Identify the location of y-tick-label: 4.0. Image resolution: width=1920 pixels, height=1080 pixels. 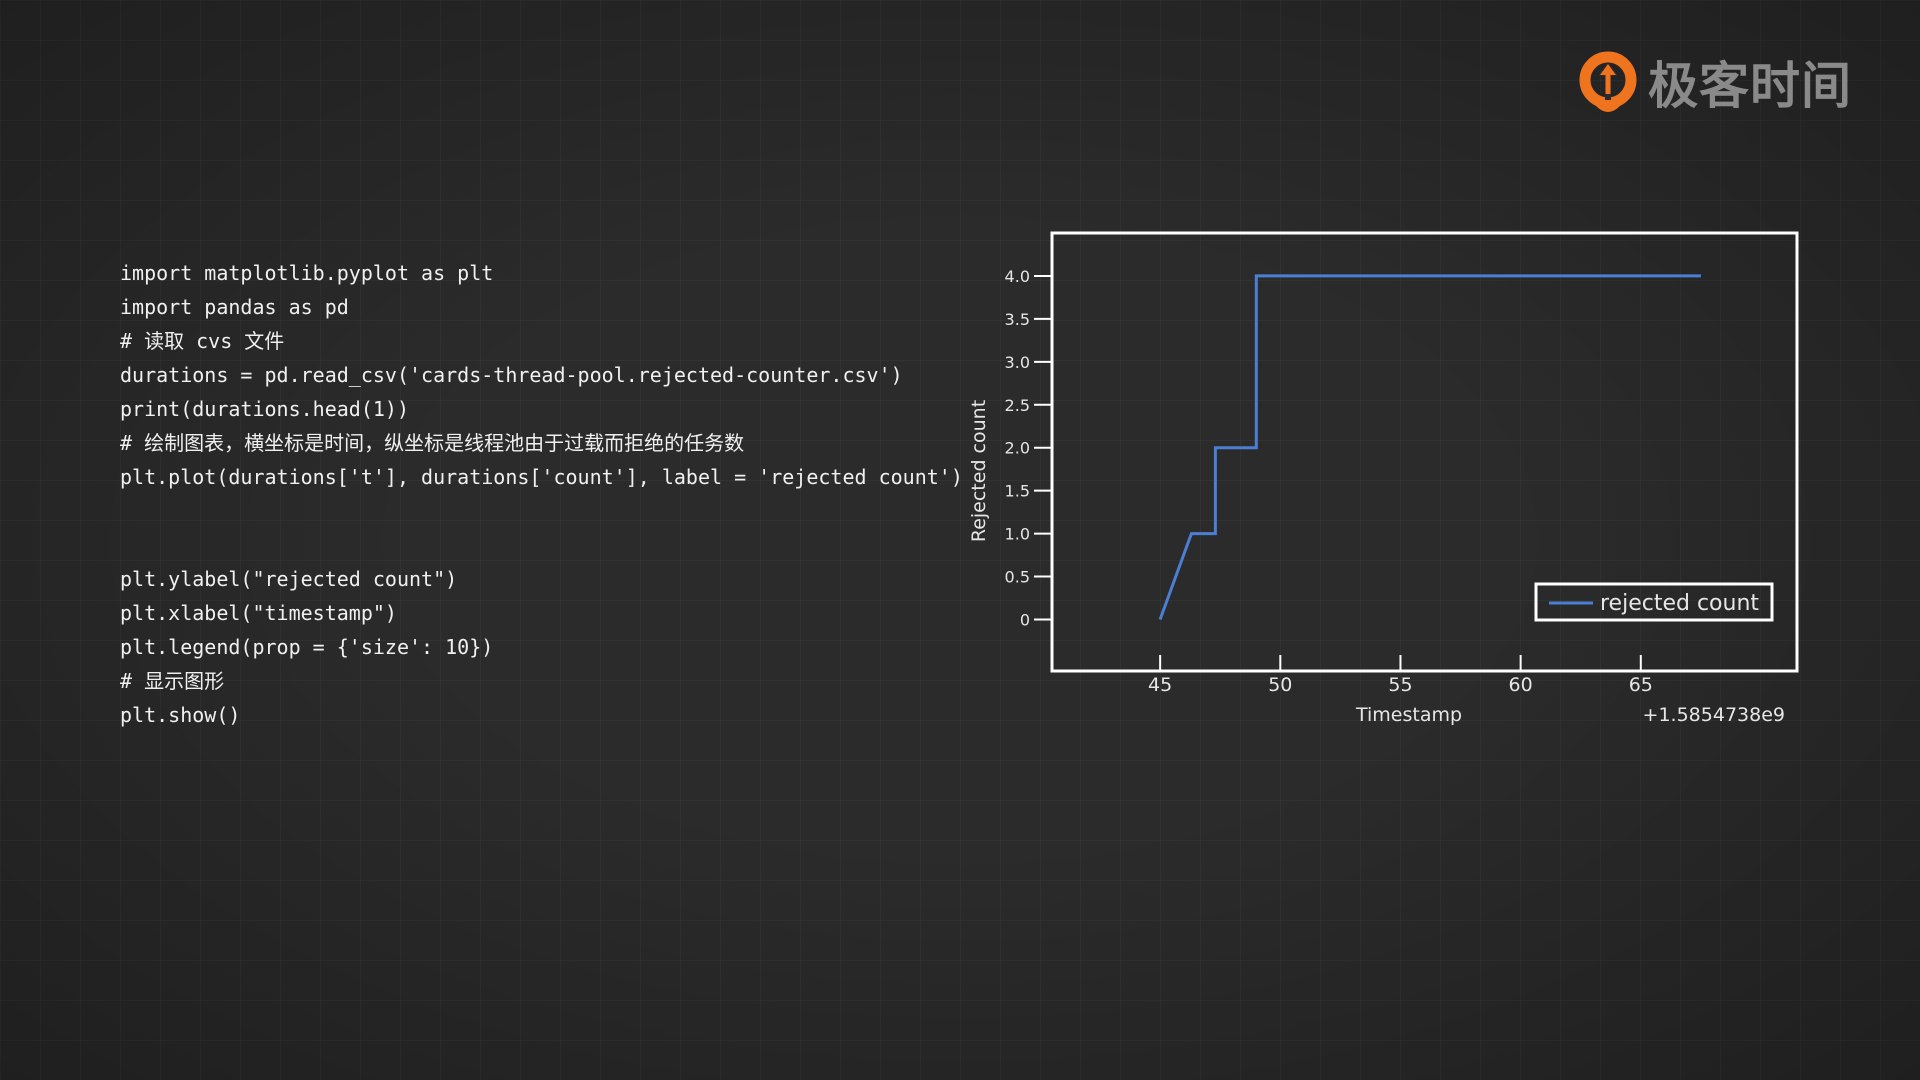
(1017, 276).